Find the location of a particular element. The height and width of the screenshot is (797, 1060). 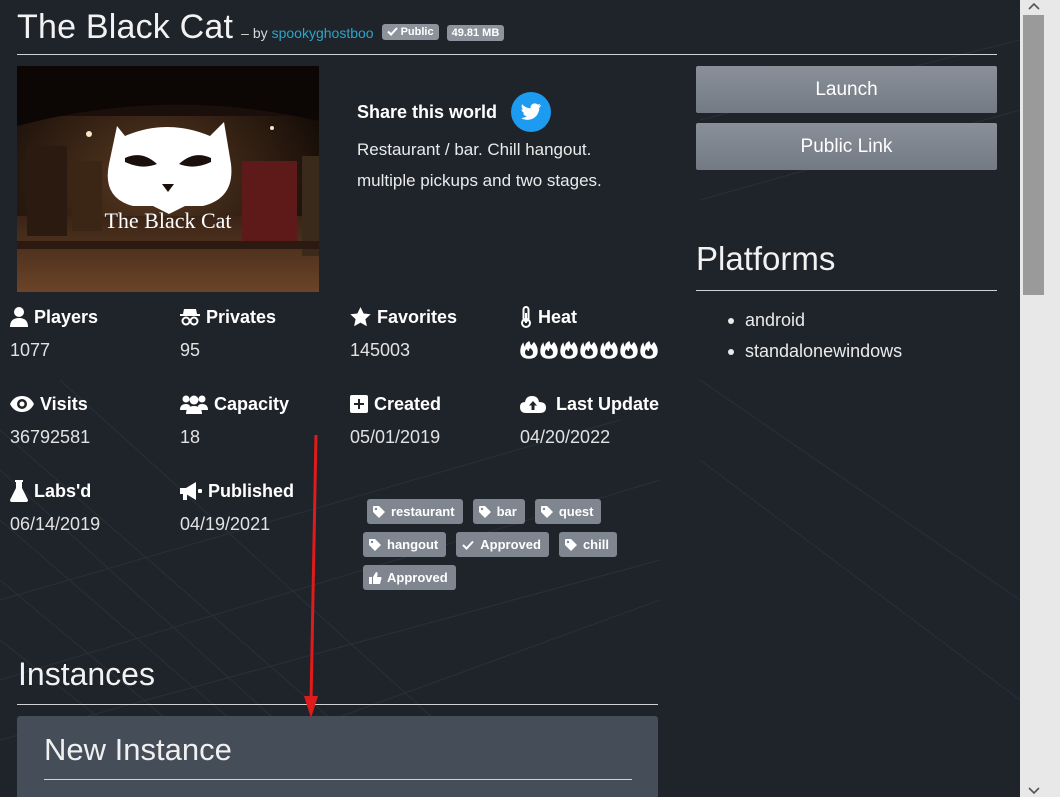

stat-value-labs: 06/14/2019 is located at coordinates (55, 524).